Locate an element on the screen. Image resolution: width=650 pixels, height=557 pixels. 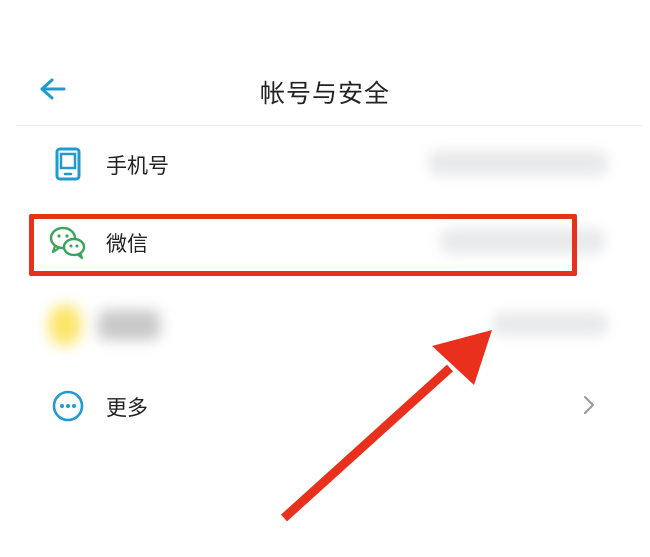
phone-value-blurred is located at coordinates (518, 163).